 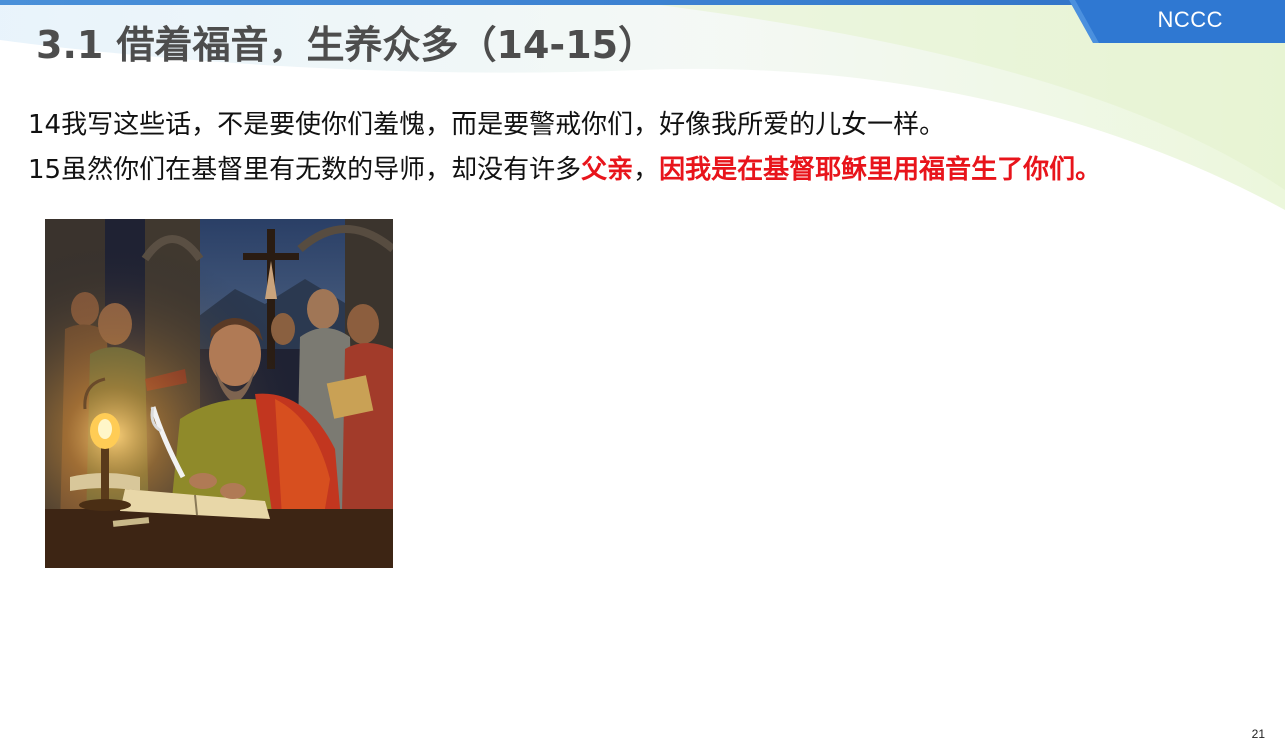 What do you see at coordinates (219, 393) in the screenshot?
I see `apostle-writing-illustration` at bounding box center [219, 393].